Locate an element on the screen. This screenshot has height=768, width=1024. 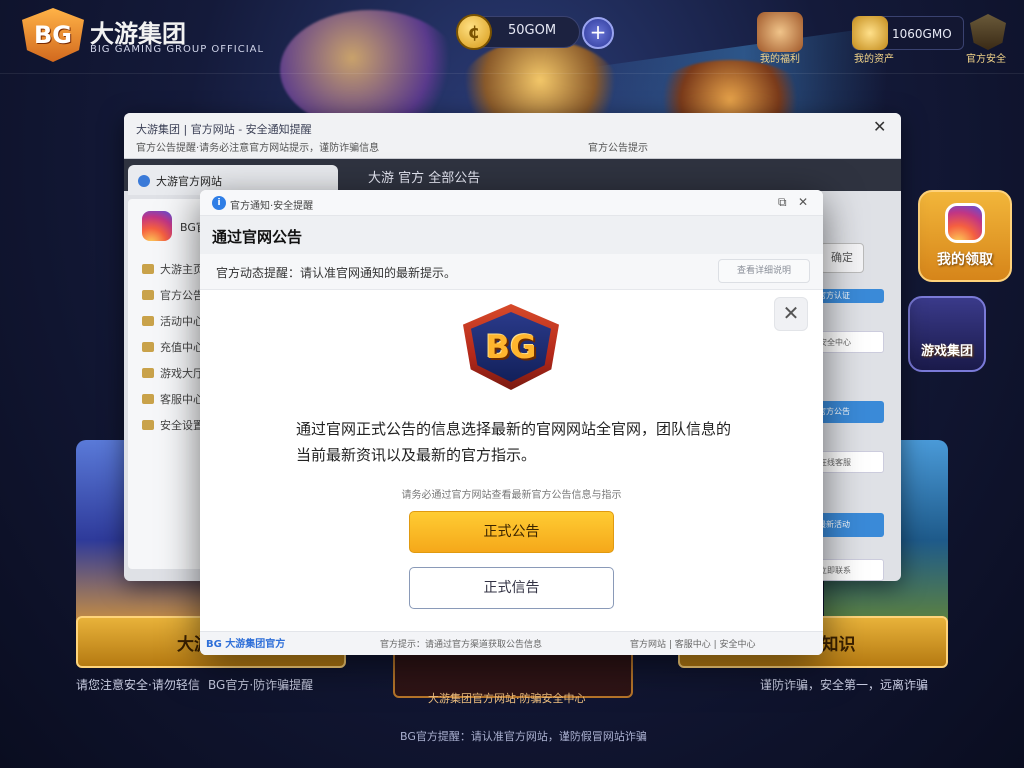
sidebar-item: 安全设置 is located at coordinates (173, 425).